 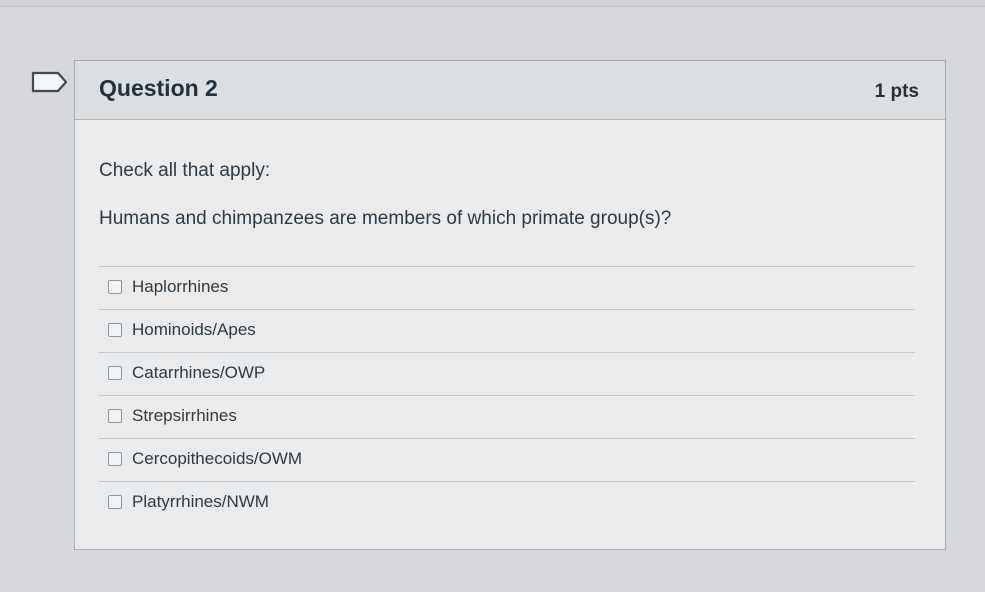 What do you see at coordinates (492, 3) in the screenshot?
I see `top-strip` at bounding box center [492, 3].